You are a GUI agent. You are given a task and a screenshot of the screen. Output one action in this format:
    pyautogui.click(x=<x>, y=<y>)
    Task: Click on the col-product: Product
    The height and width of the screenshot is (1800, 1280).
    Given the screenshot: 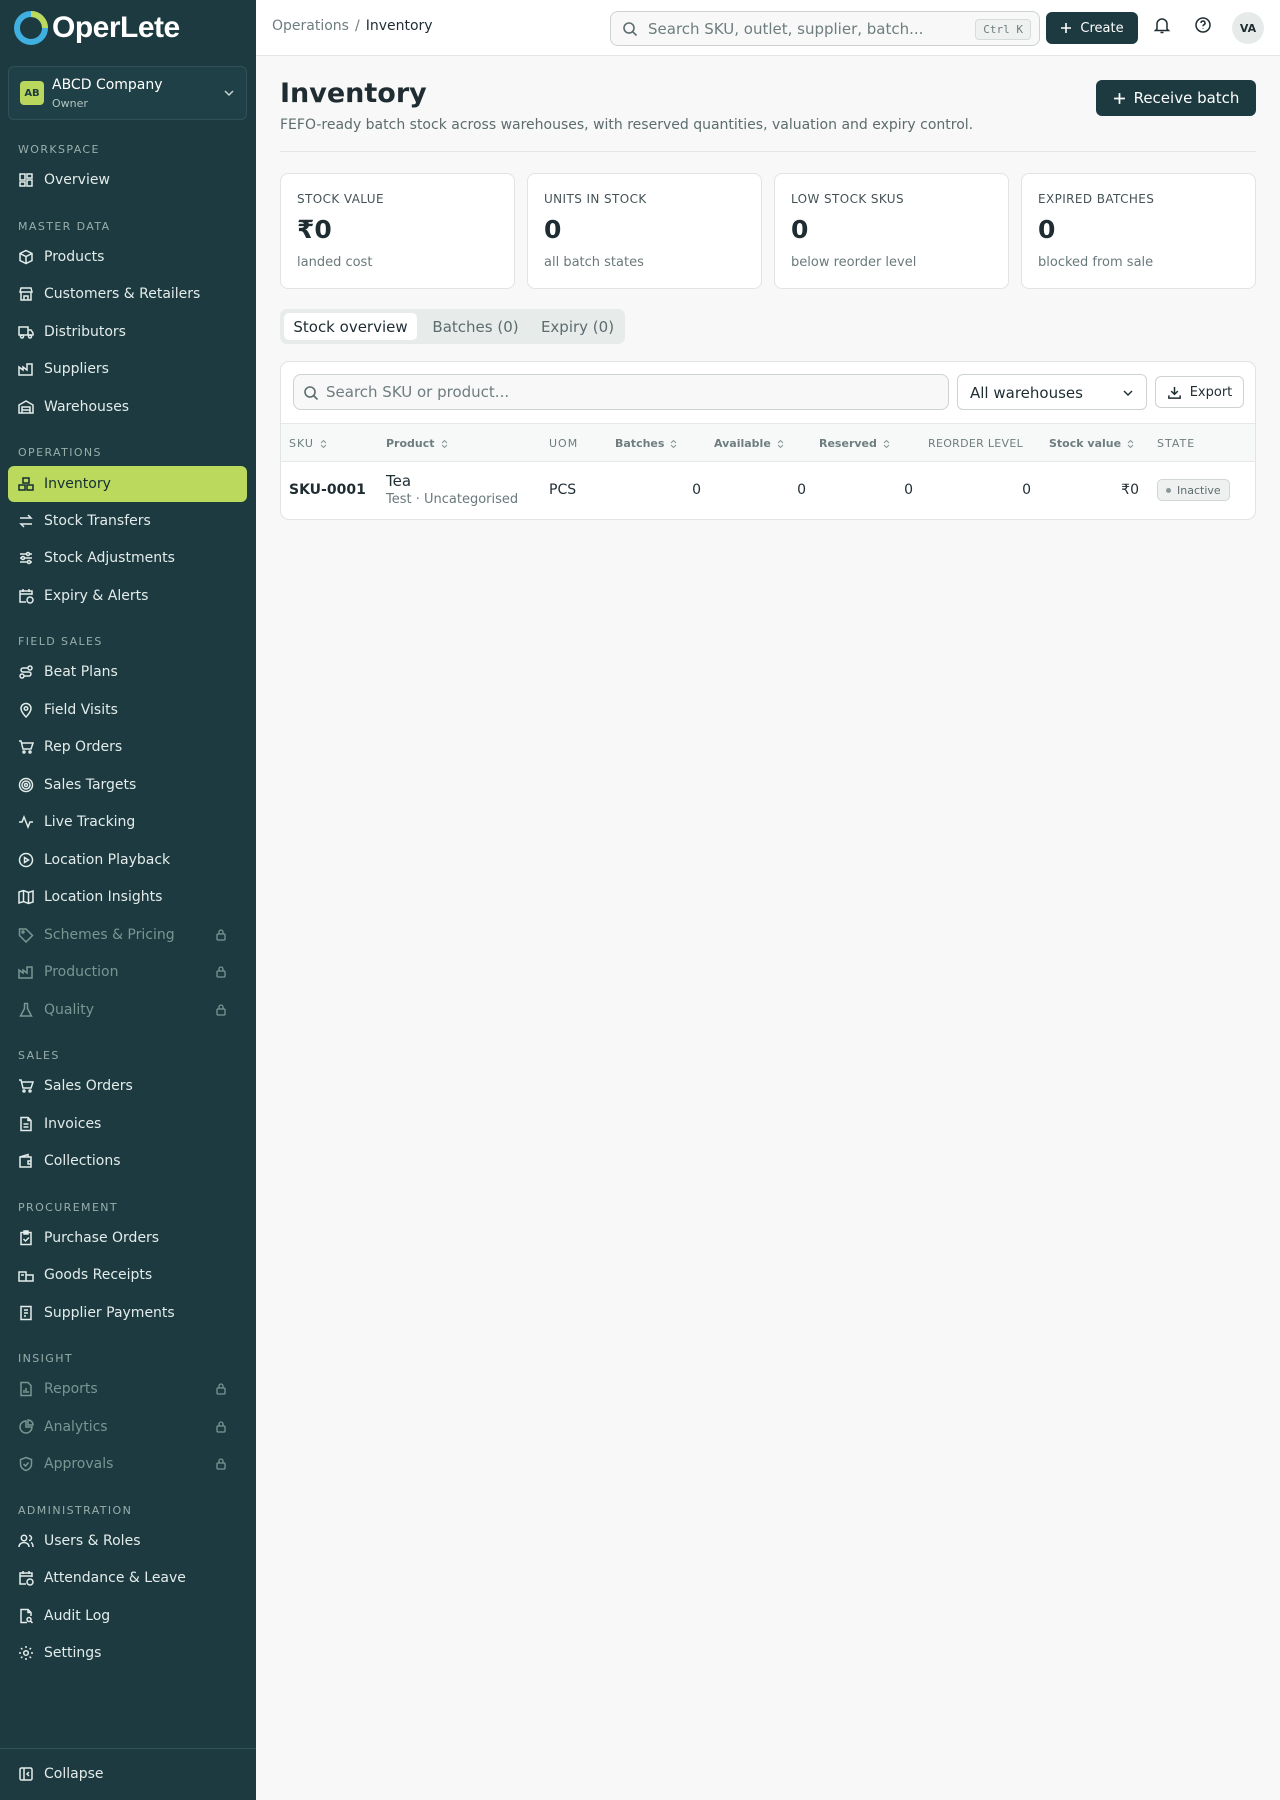 What is the action you would take?
    pyautogui.click(x=417, y=443)
    